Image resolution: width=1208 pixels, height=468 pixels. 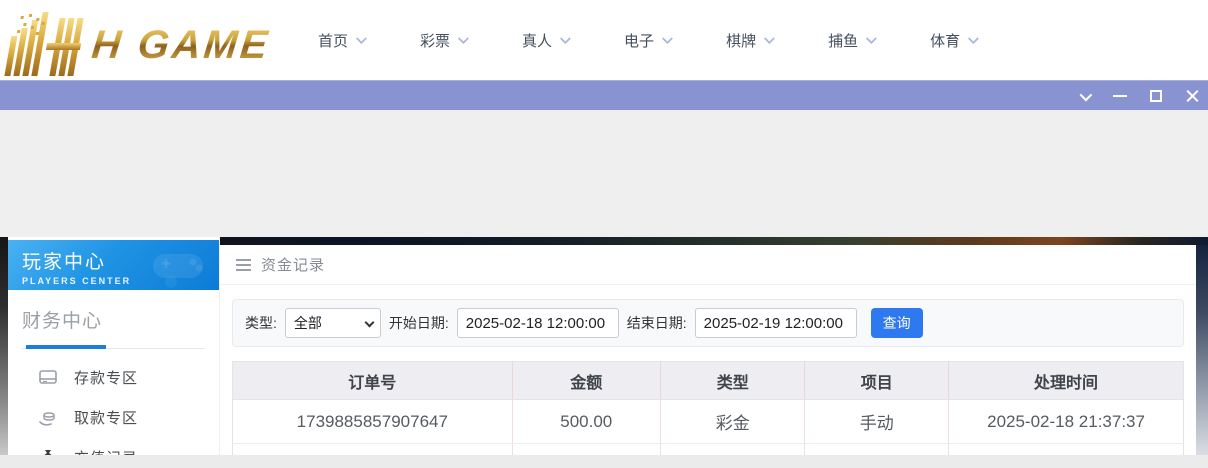 What do you see at coordinates (733, 380) in the screenshot?
I see `col-header-type: 类型` at bounding box center [733, 380].